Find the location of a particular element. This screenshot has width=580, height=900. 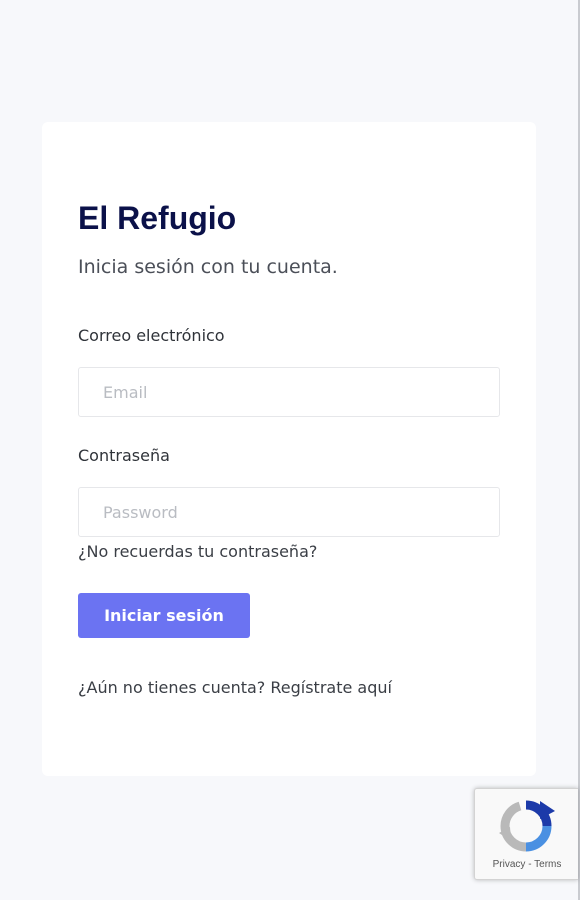

recaptcha-badge: Privacy - Terms is located at coordinates (526, 834).